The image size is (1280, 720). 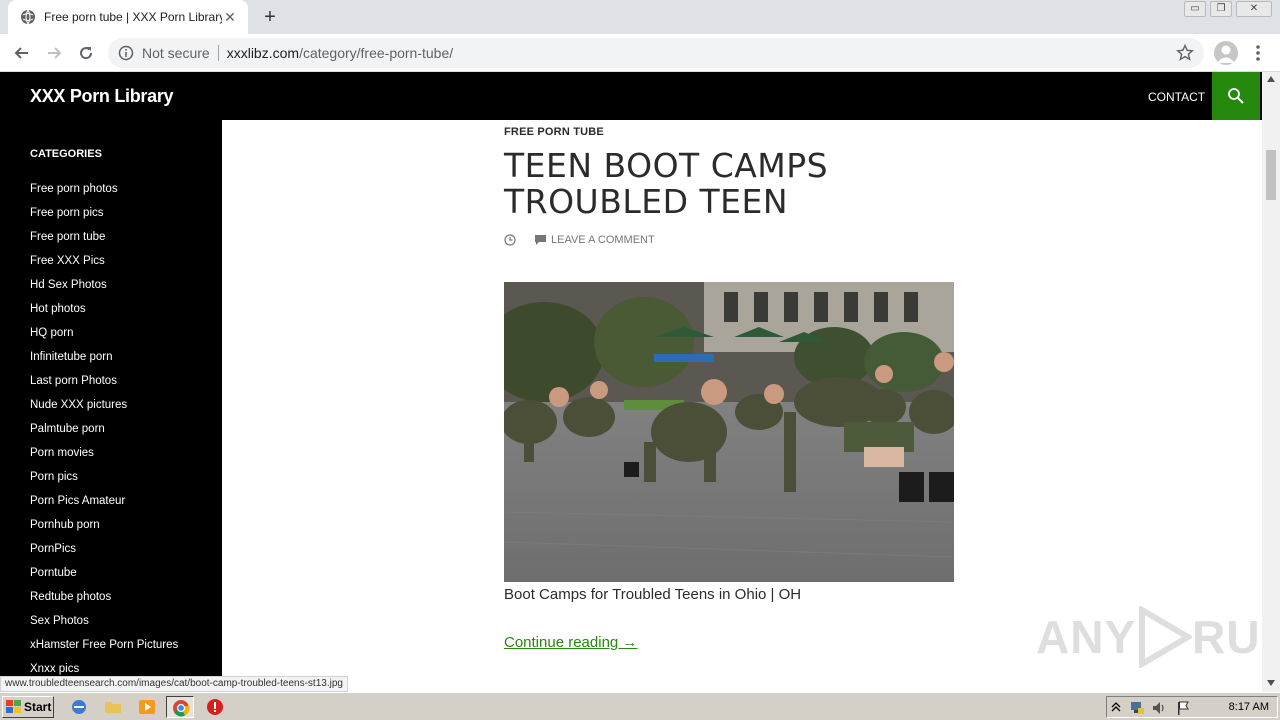 I want to click on browser-menu-icon, so click(x=1258, y=53).